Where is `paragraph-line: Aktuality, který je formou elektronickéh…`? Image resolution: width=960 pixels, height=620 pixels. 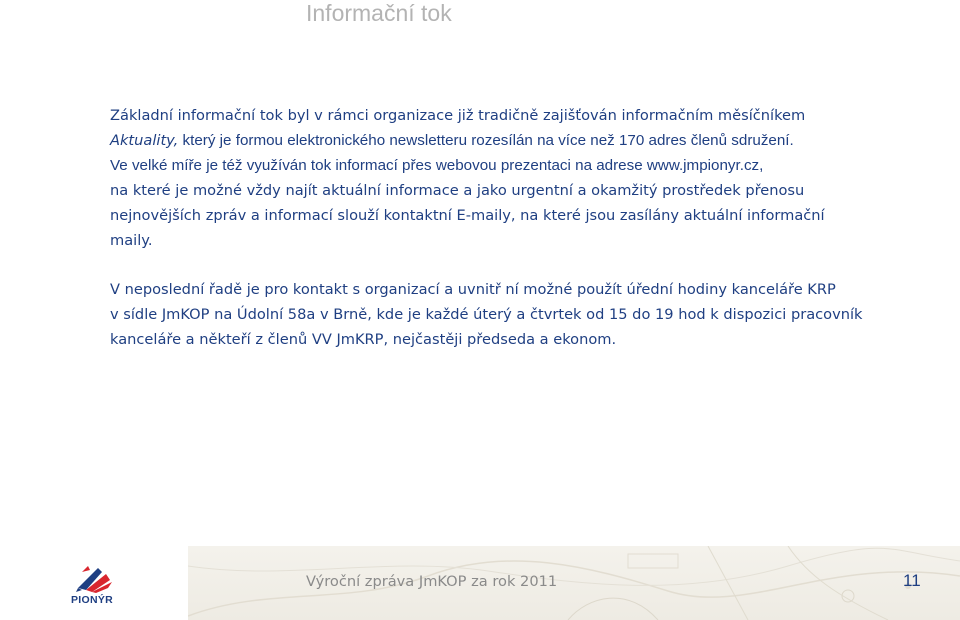
paragraph-line: Aktuality, který je formou elektronickéh… is located at coordinates (490, 140).